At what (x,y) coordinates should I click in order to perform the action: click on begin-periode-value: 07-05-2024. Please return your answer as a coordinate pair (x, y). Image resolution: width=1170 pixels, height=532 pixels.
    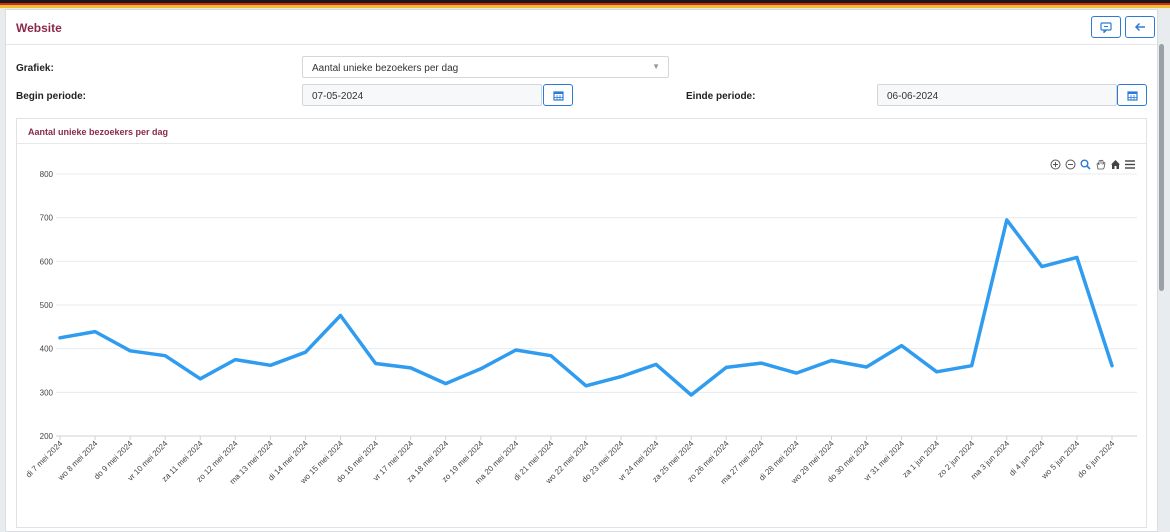
    Looking at the image, I should click on (338, 96).